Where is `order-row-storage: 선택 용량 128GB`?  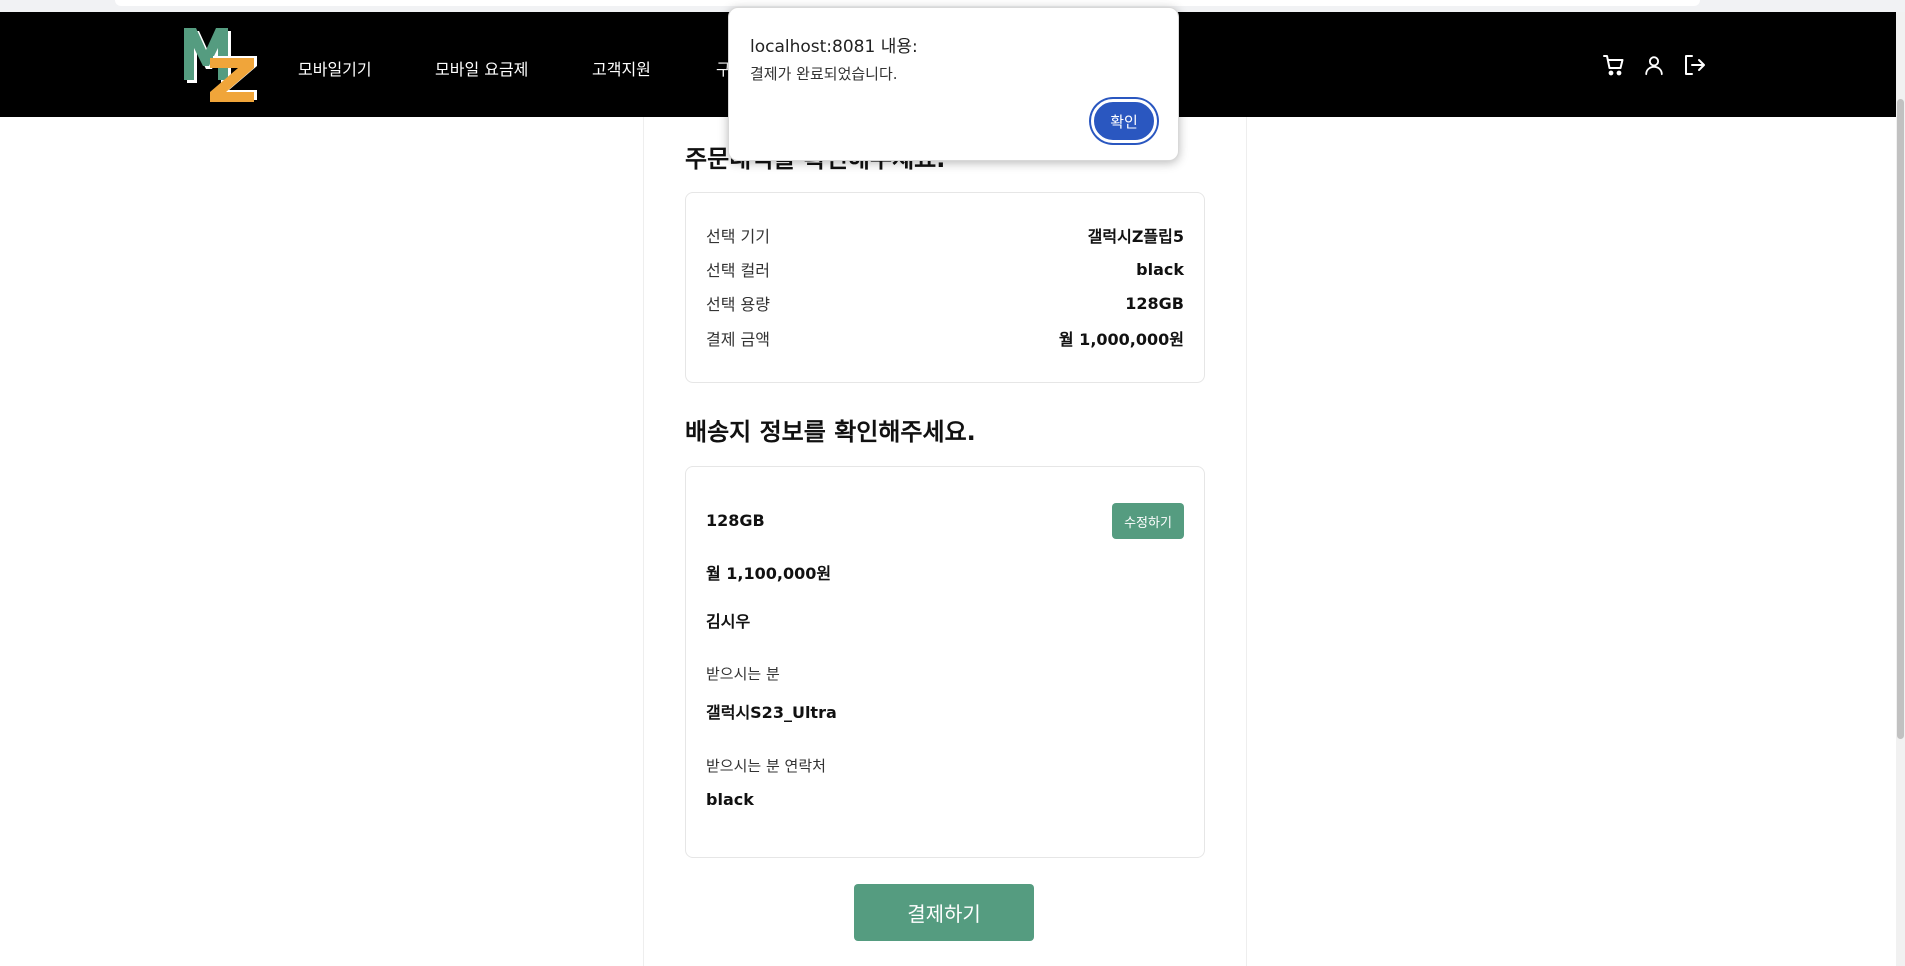
order-row-storage: 선택 용량 128GB is located at coordinates (945, 303).